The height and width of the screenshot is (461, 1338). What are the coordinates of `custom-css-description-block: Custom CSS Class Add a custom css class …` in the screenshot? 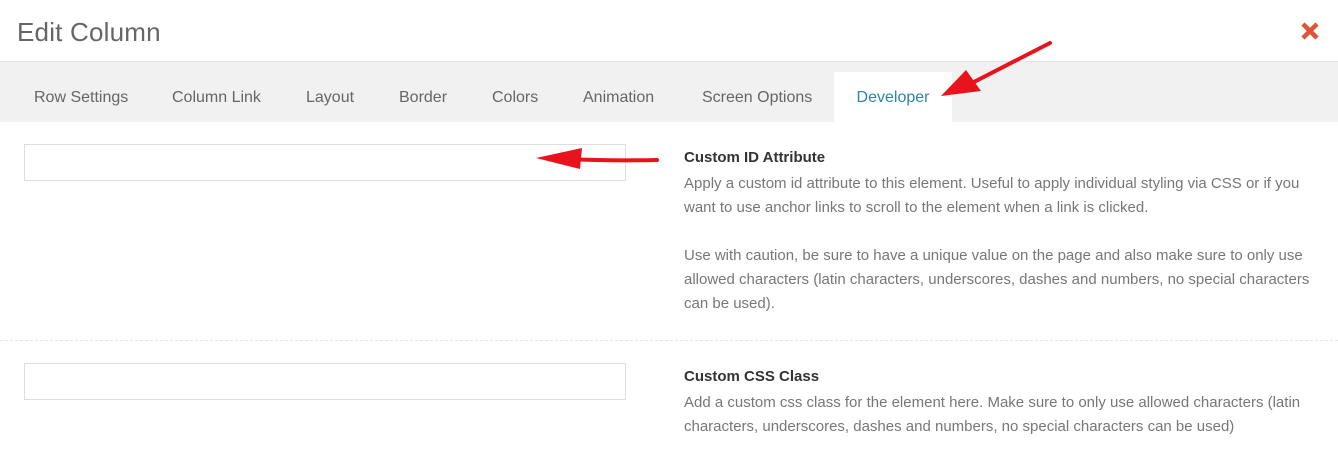 It's located at (1004, 403).